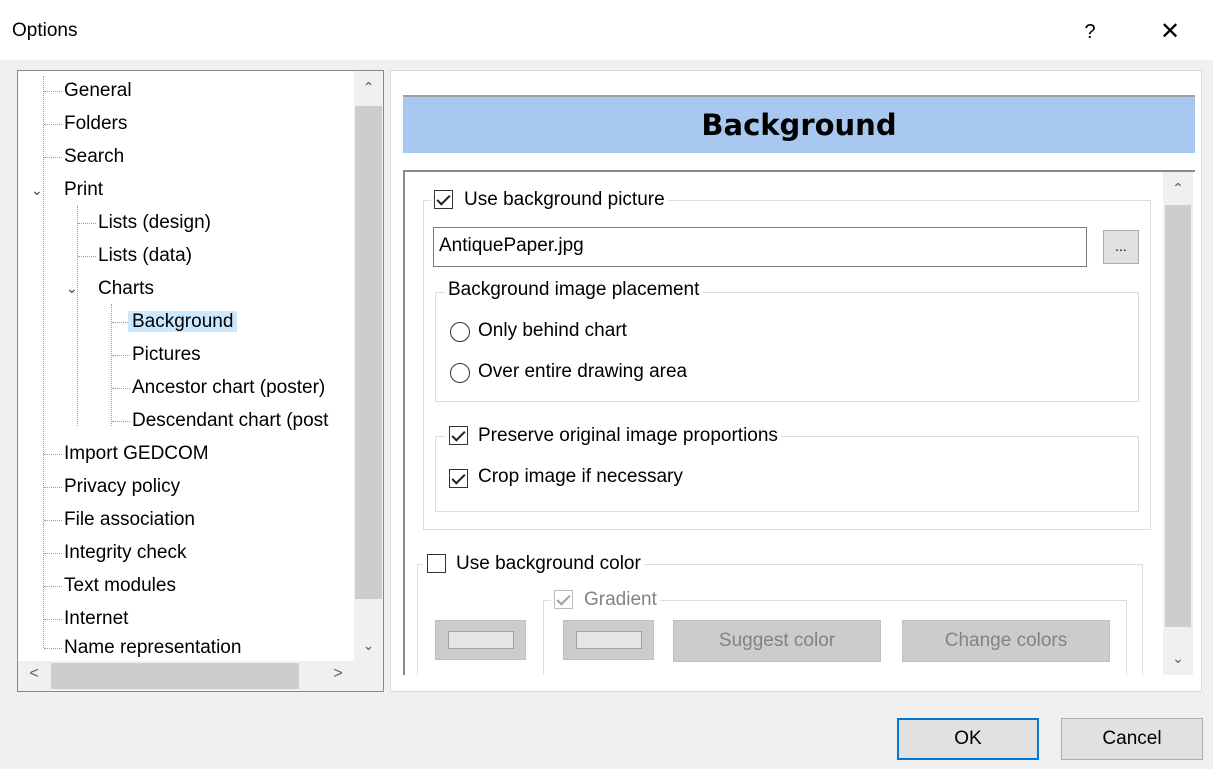  I want to click on preserve-proportions-label: Preserve original image proportions, so click(628, 435).